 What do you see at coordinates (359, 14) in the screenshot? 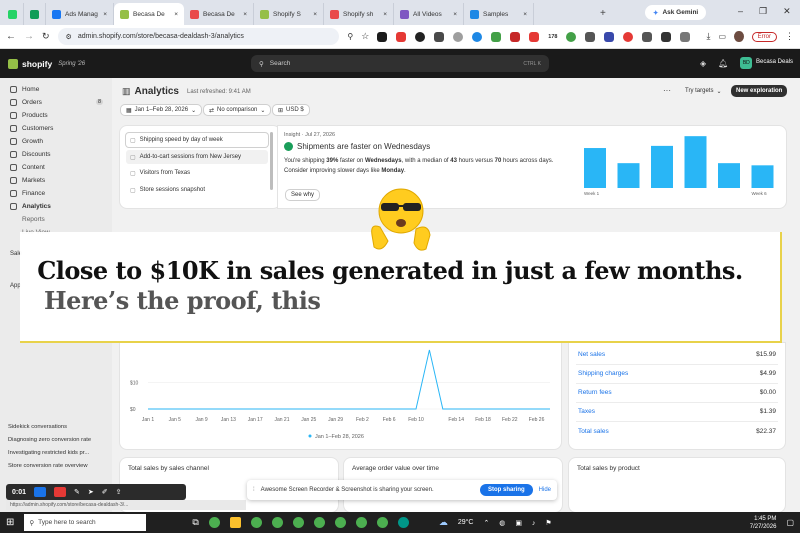
I see `browser-tab: Shopify sh ×` at bounding box center [359, 14].